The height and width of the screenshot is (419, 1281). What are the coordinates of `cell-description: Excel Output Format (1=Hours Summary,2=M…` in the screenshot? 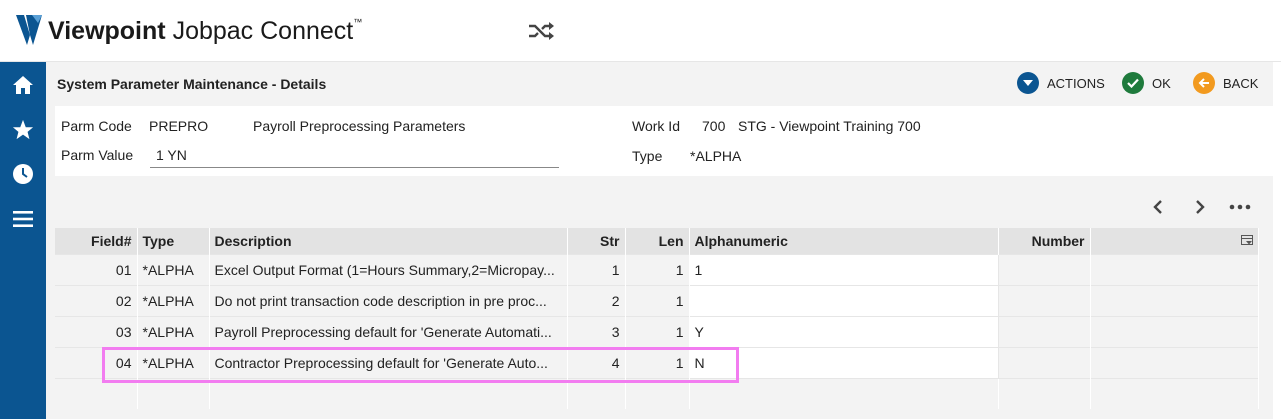 It's located at (388, 269).